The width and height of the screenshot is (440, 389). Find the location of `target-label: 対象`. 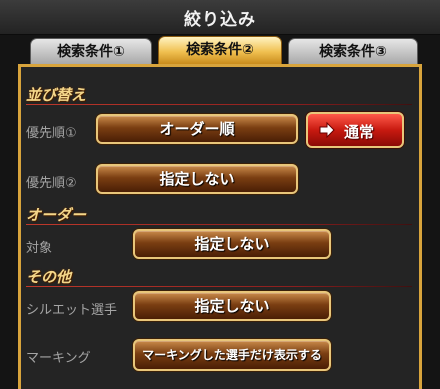

target-label: 対象 is located at coordinates (39, 248).